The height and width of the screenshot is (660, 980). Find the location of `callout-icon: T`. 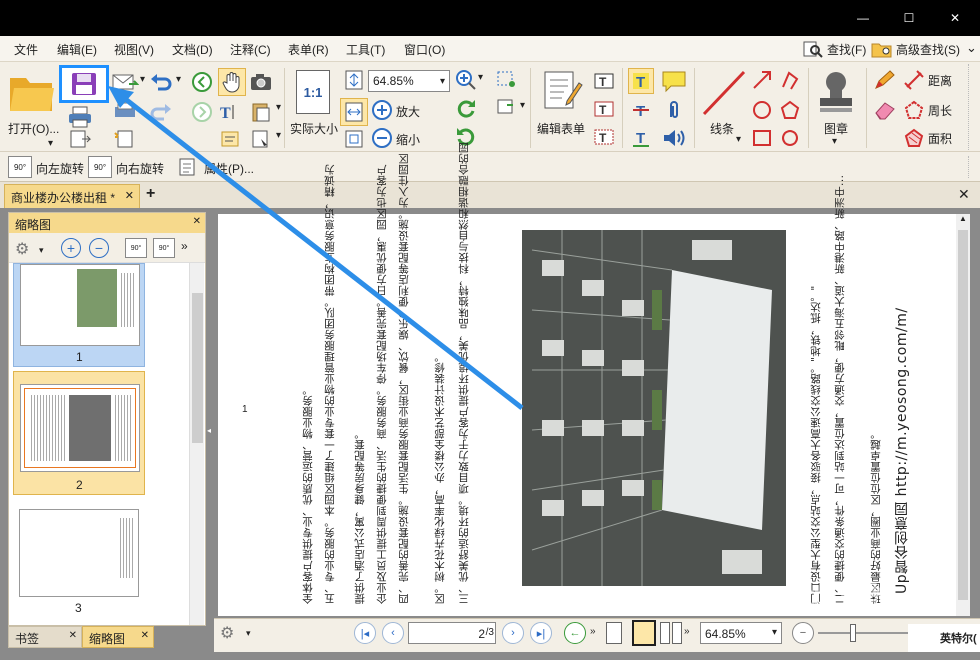

callout-icon: T is located at coordinates (604, 137).